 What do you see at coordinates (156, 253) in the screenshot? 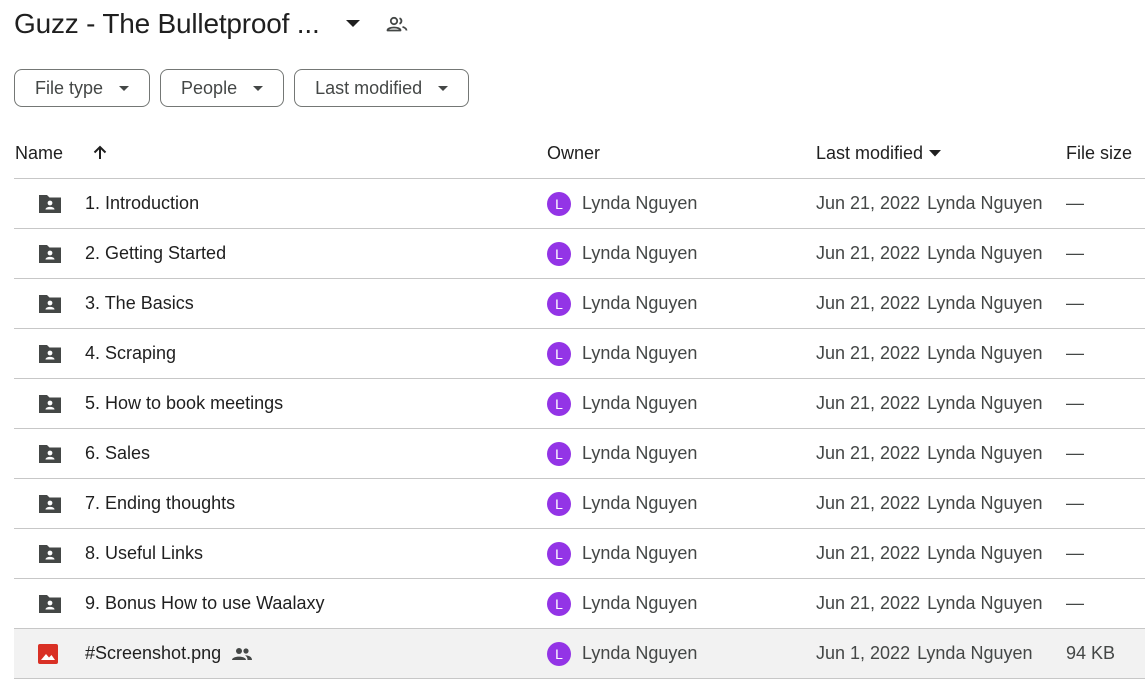
I see `file-name: 2. Getting Started` at bounding box center [156, 253].